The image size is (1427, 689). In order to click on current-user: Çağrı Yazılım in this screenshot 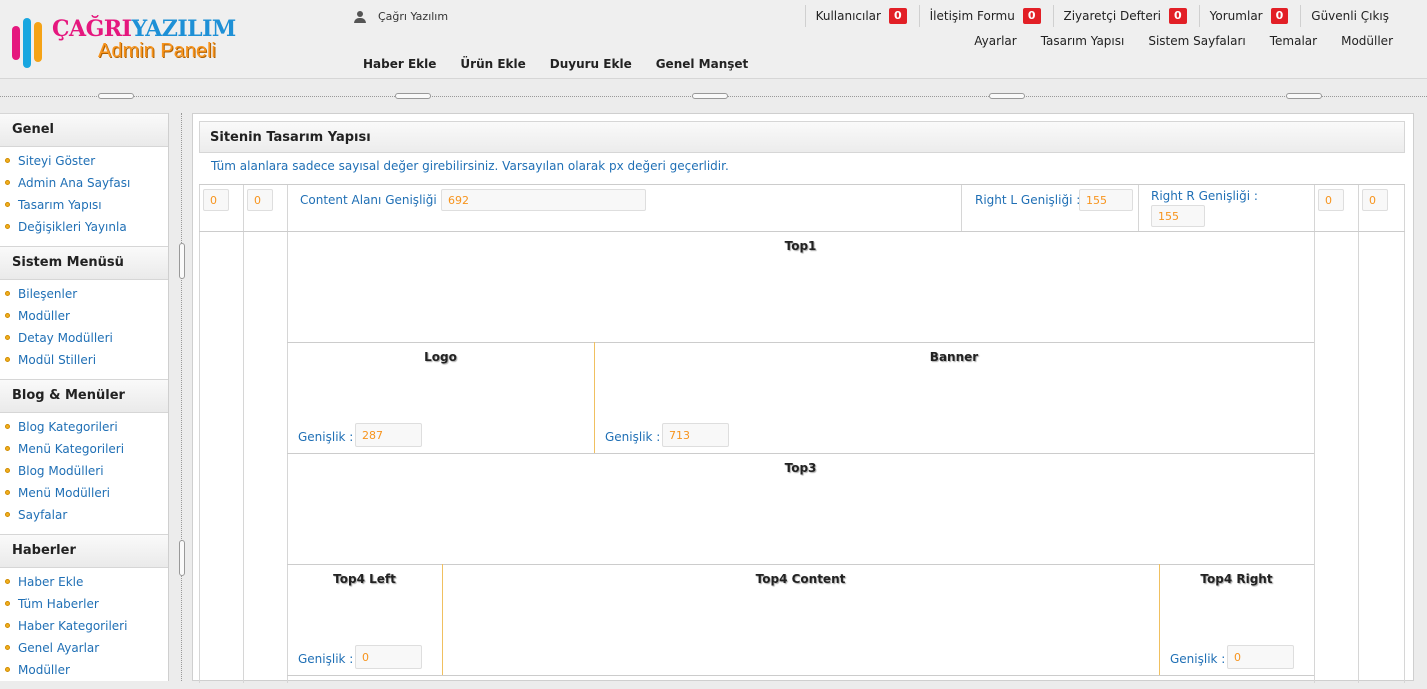, I will do `click(401, 16)`.